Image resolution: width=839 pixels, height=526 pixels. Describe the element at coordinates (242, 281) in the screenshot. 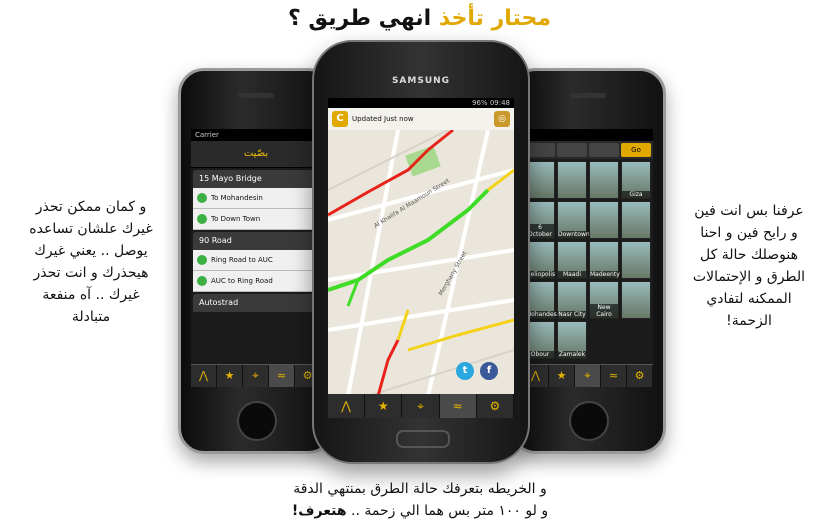

I see `road-item-label: AUC to Ring Road` at that location.